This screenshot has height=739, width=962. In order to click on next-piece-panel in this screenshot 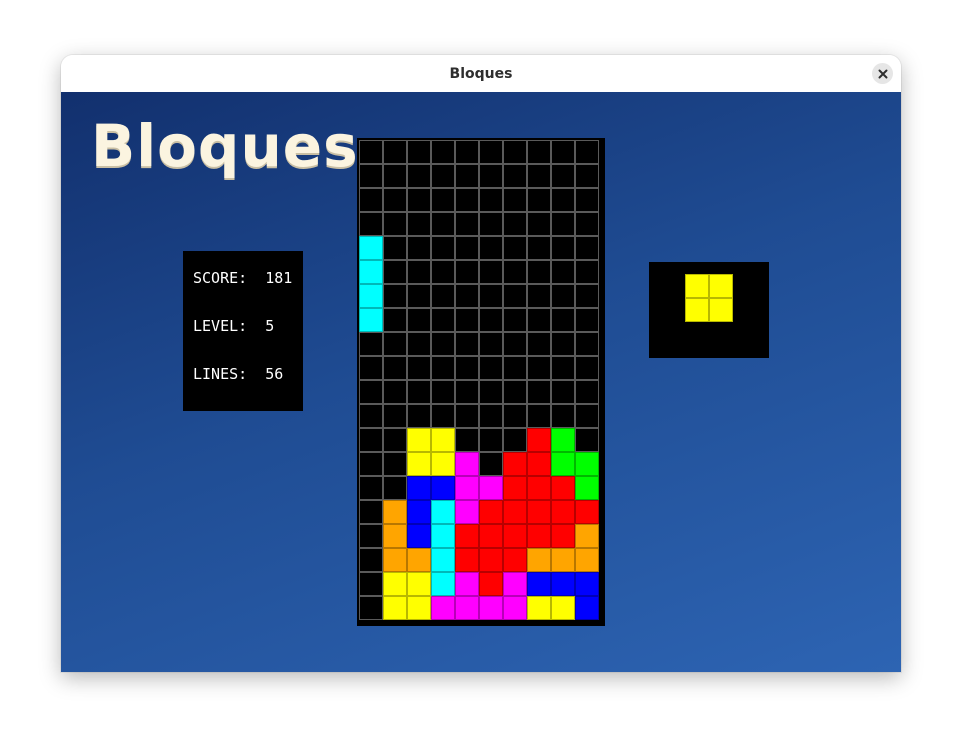, I will do `click(709, 310)`.